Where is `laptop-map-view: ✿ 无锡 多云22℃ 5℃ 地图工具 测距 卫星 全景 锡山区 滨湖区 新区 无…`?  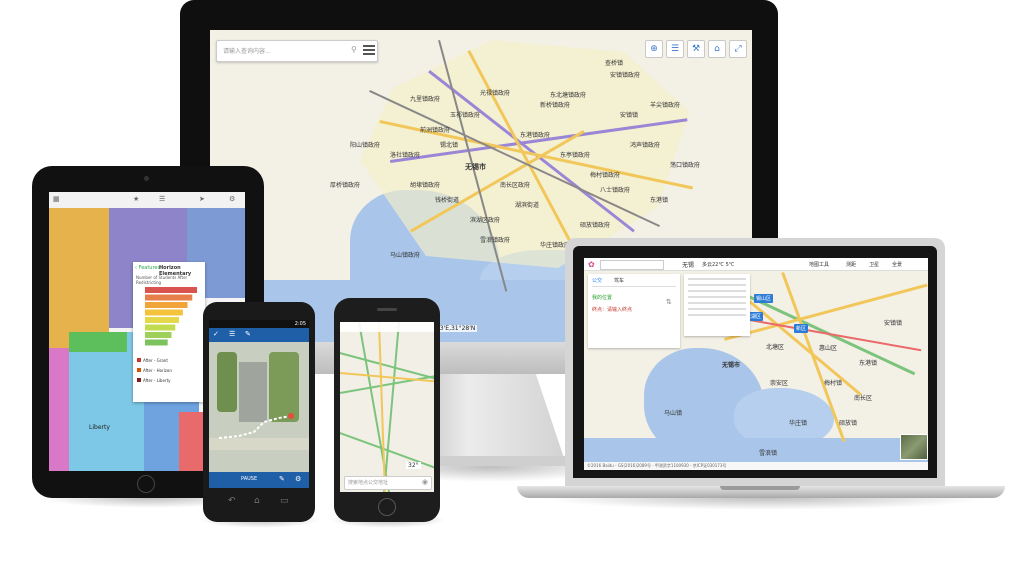
laptop-map-view: ✿ 无锡 多云22℃ 5℃ 地图工具 测距 卫星 全景 锡山区 滨湖区 新区 无… is located at coordinates (756, 364).